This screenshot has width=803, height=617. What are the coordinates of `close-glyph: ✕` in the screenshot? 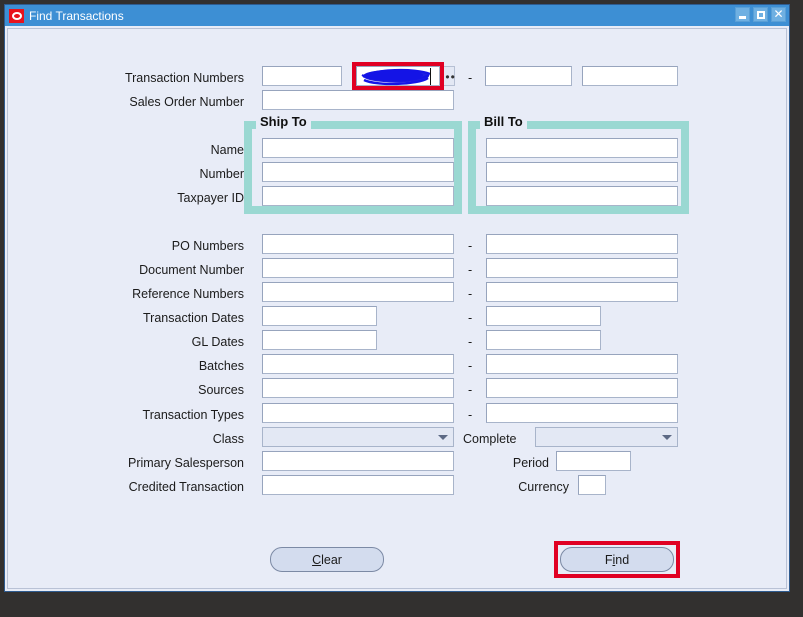 It's located at (778, 14).